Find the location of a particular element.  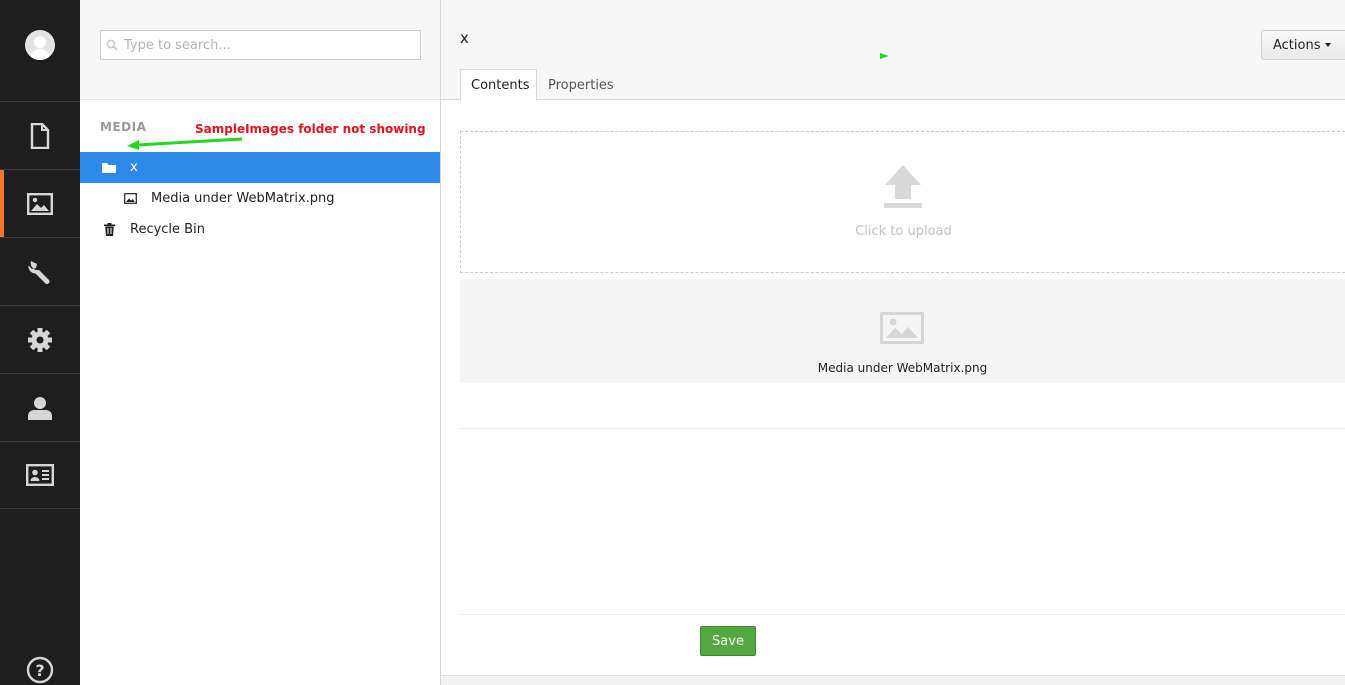

tab-contents: Contents is located at coordinates (498, 85).